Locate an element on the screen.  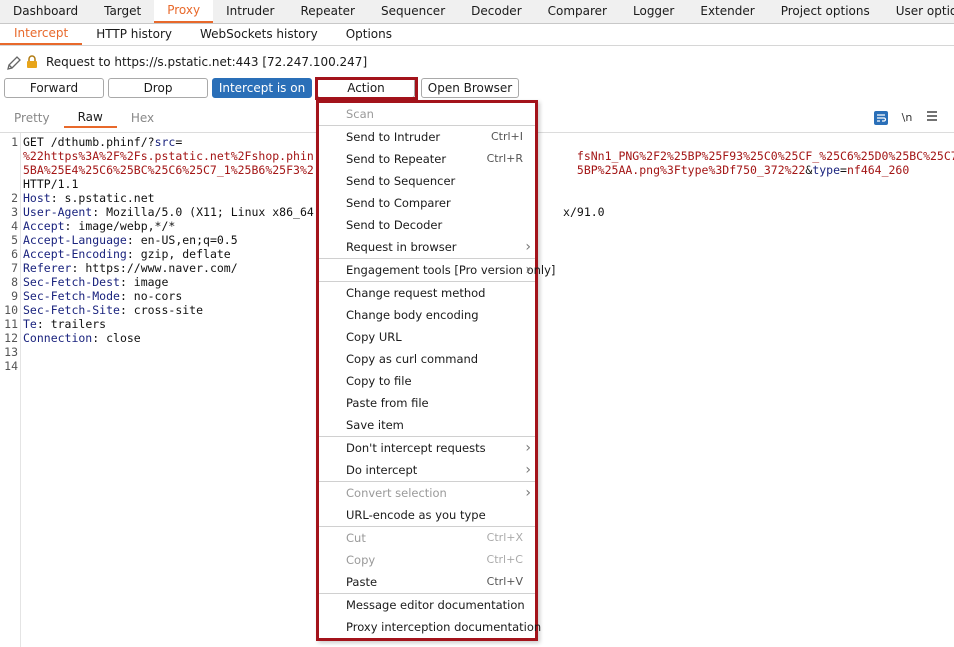
forward-button: Forward is located at coordinates (54, 88).